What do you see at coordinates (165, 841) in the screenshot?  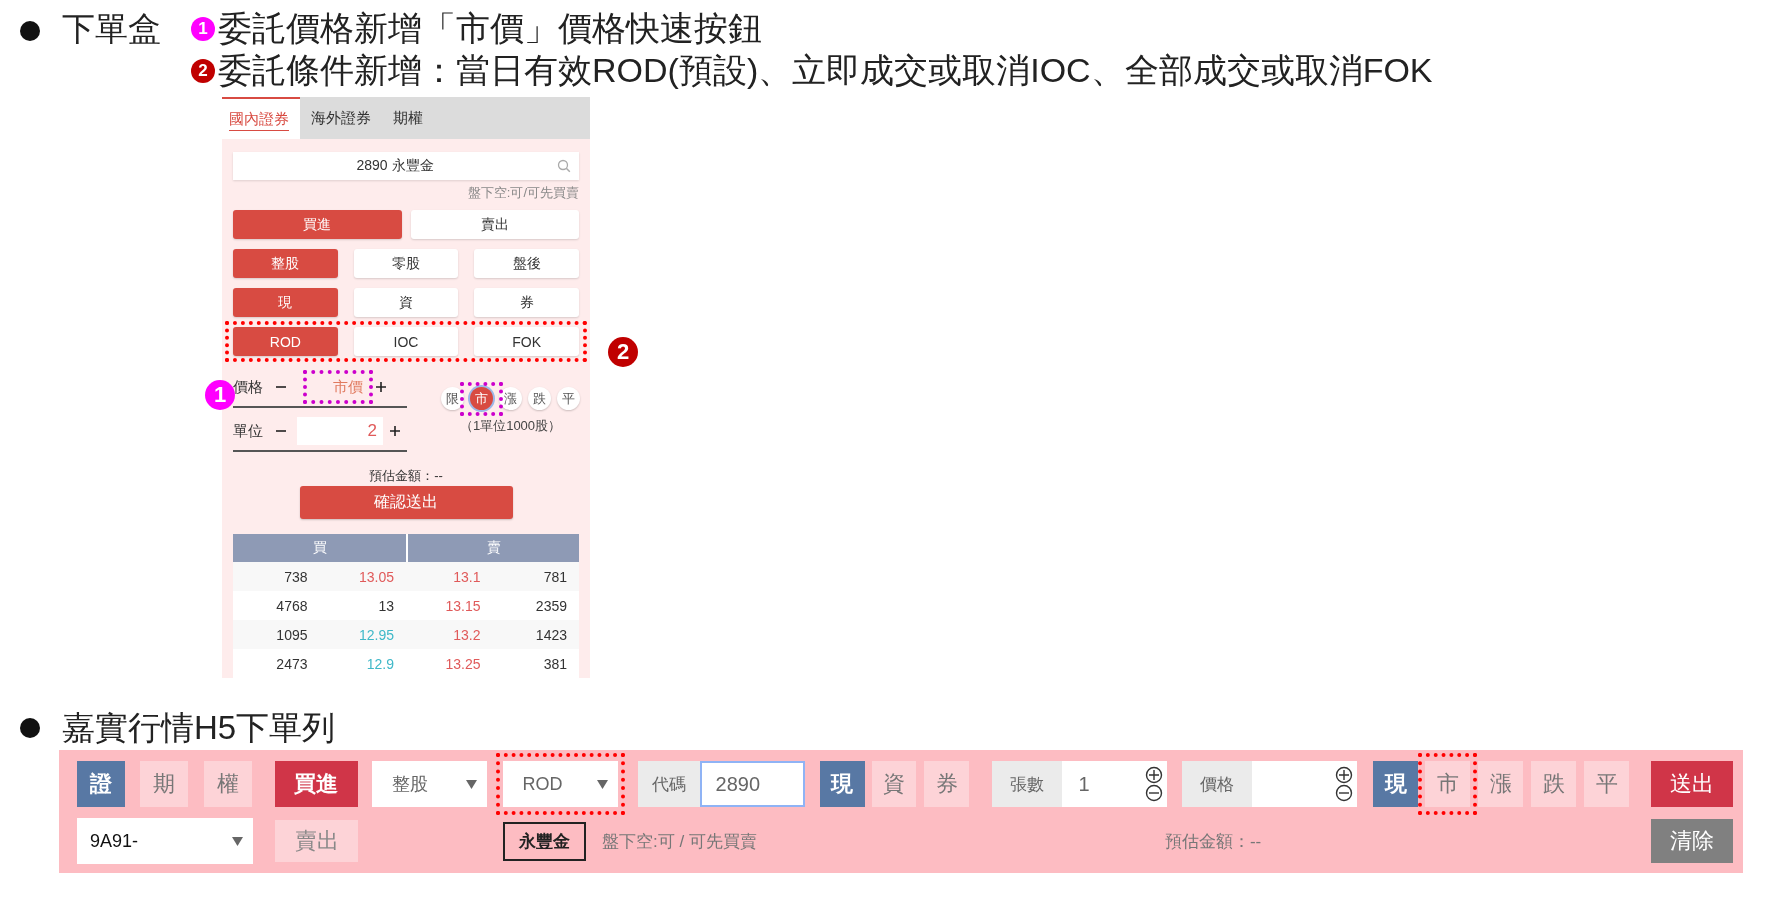 I see `dropdown: 9A91-` at bounding box center [165, 841].